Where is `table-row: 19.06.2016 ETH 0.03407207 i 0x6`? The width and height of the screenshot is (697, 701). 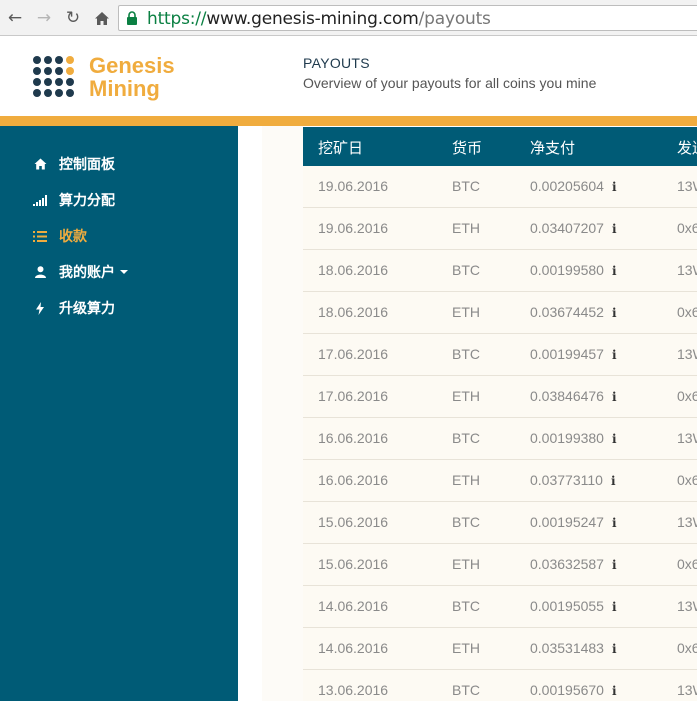 table-row: 19.06.2016 ETH 0.03407207 i 0x6 is located at coordinates (500, 229).